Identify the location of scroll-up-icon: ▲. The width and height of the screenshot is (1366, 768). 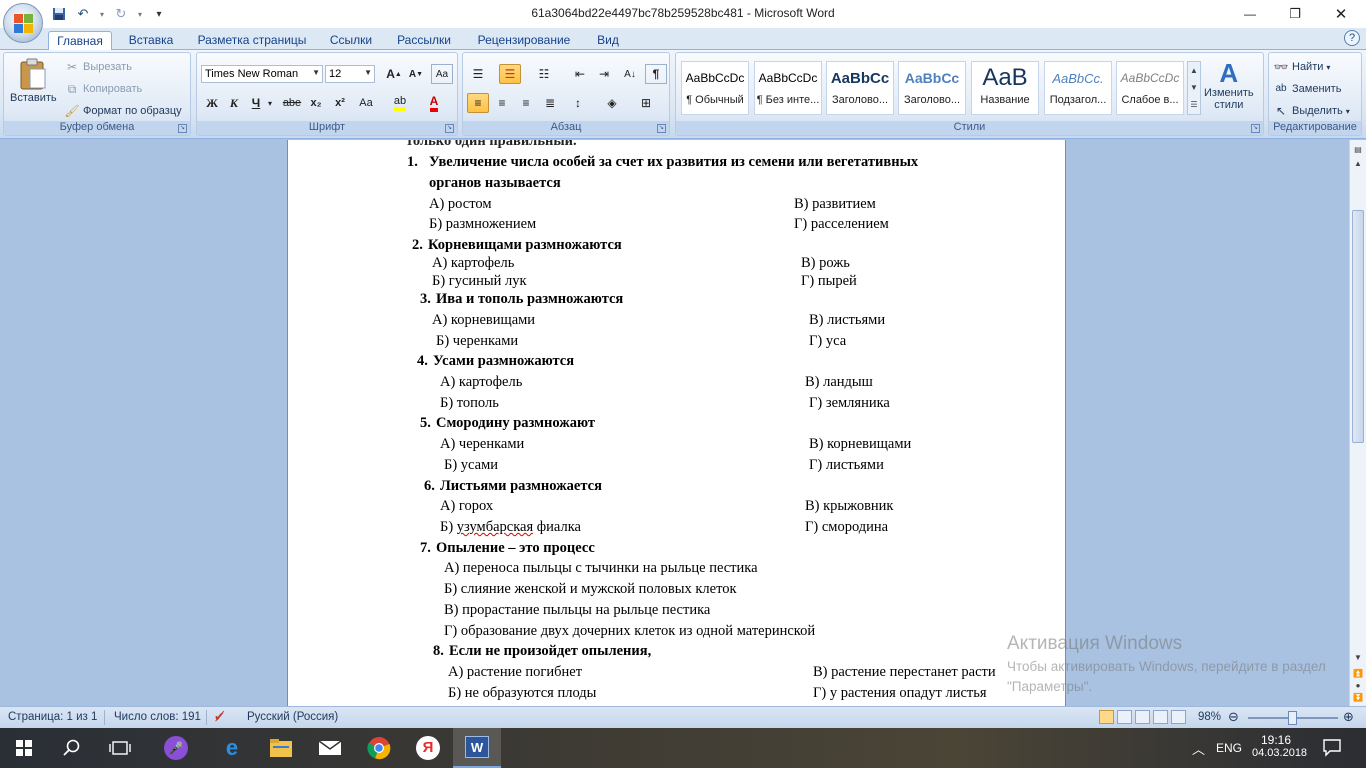
(1358, 164).